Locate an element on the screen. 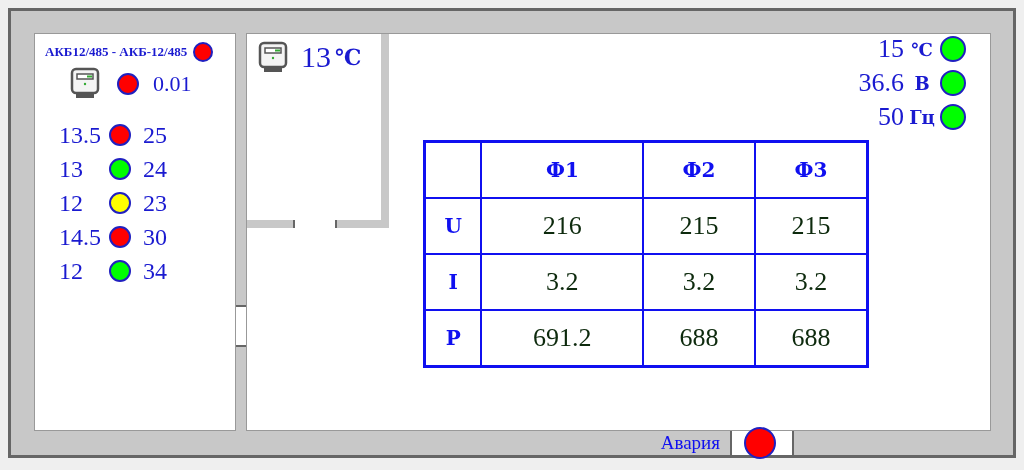 This screenshot has height=470, width=1024. sensor-unit: Гц is located at coordinates (922, 117).